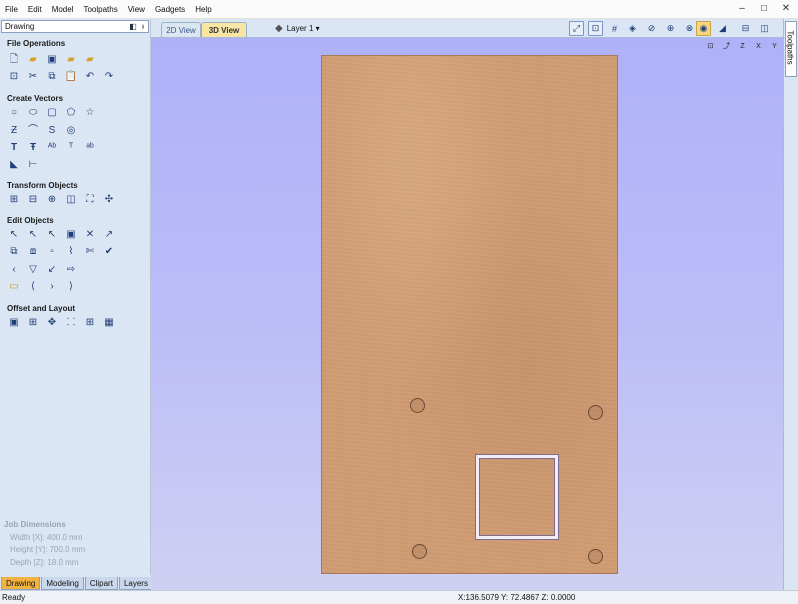 The height and width of the screenshot is (604, 798). I want to click on check-icon: ✔, so click(109, 252).